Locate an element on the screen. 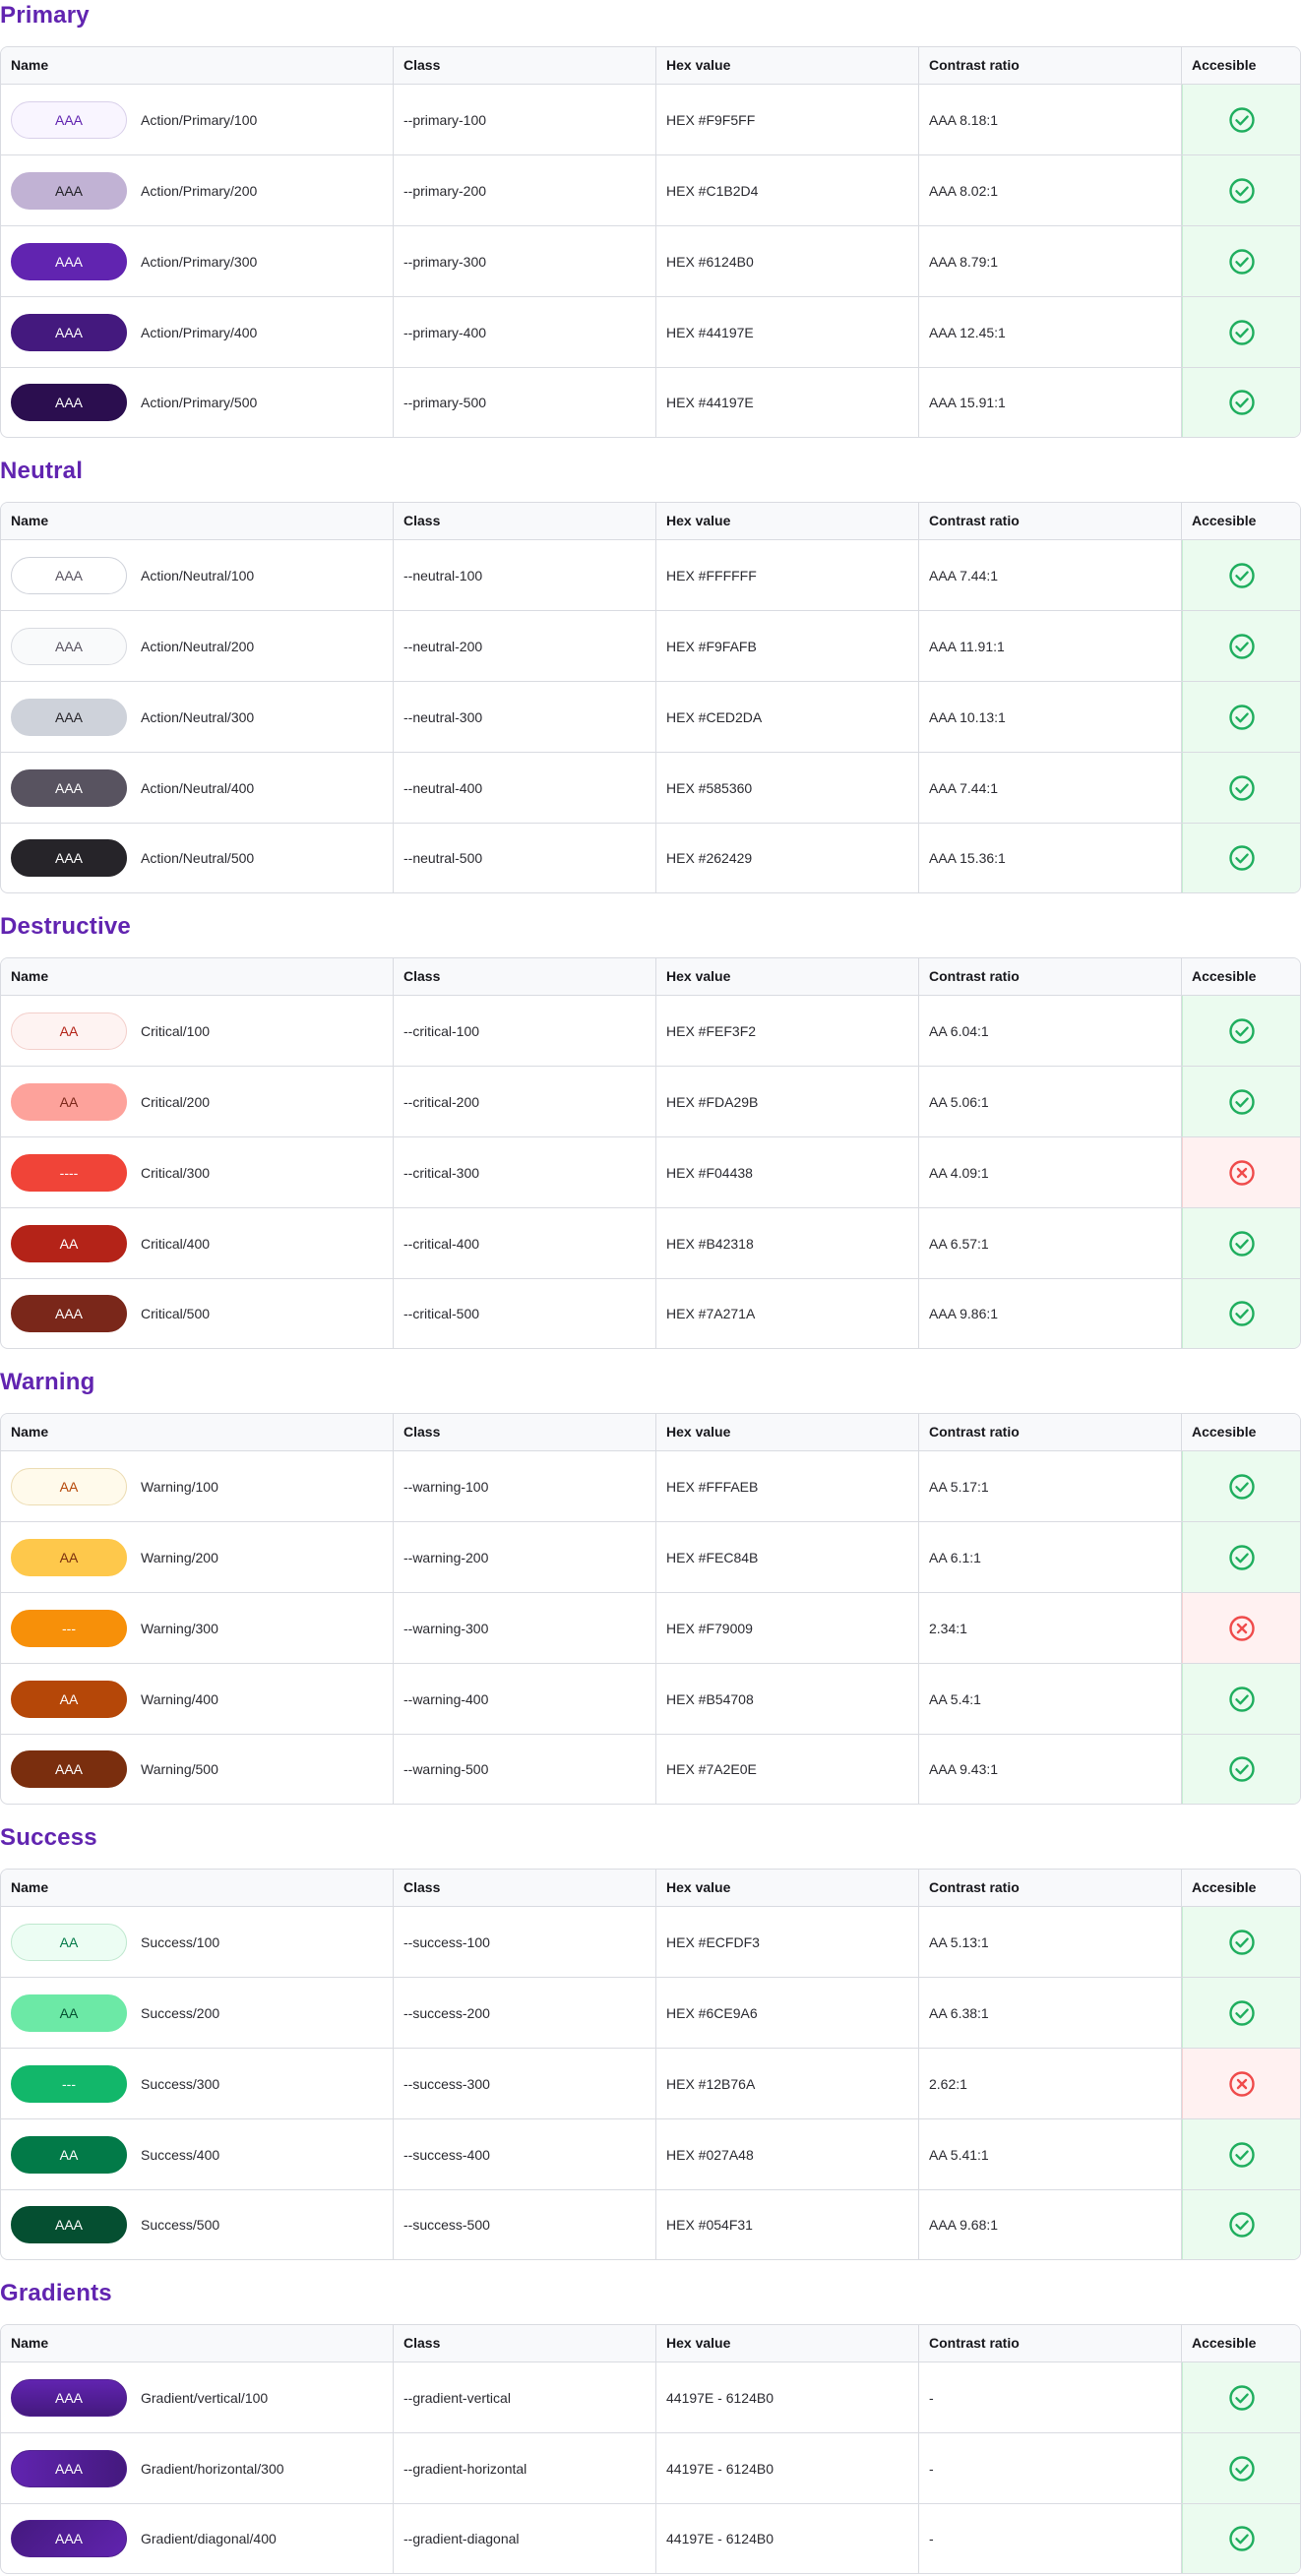 This screenshot has height=2576, width=1301. contrast-cell: 2.62:1 is located at coordinates (1050, 2083).